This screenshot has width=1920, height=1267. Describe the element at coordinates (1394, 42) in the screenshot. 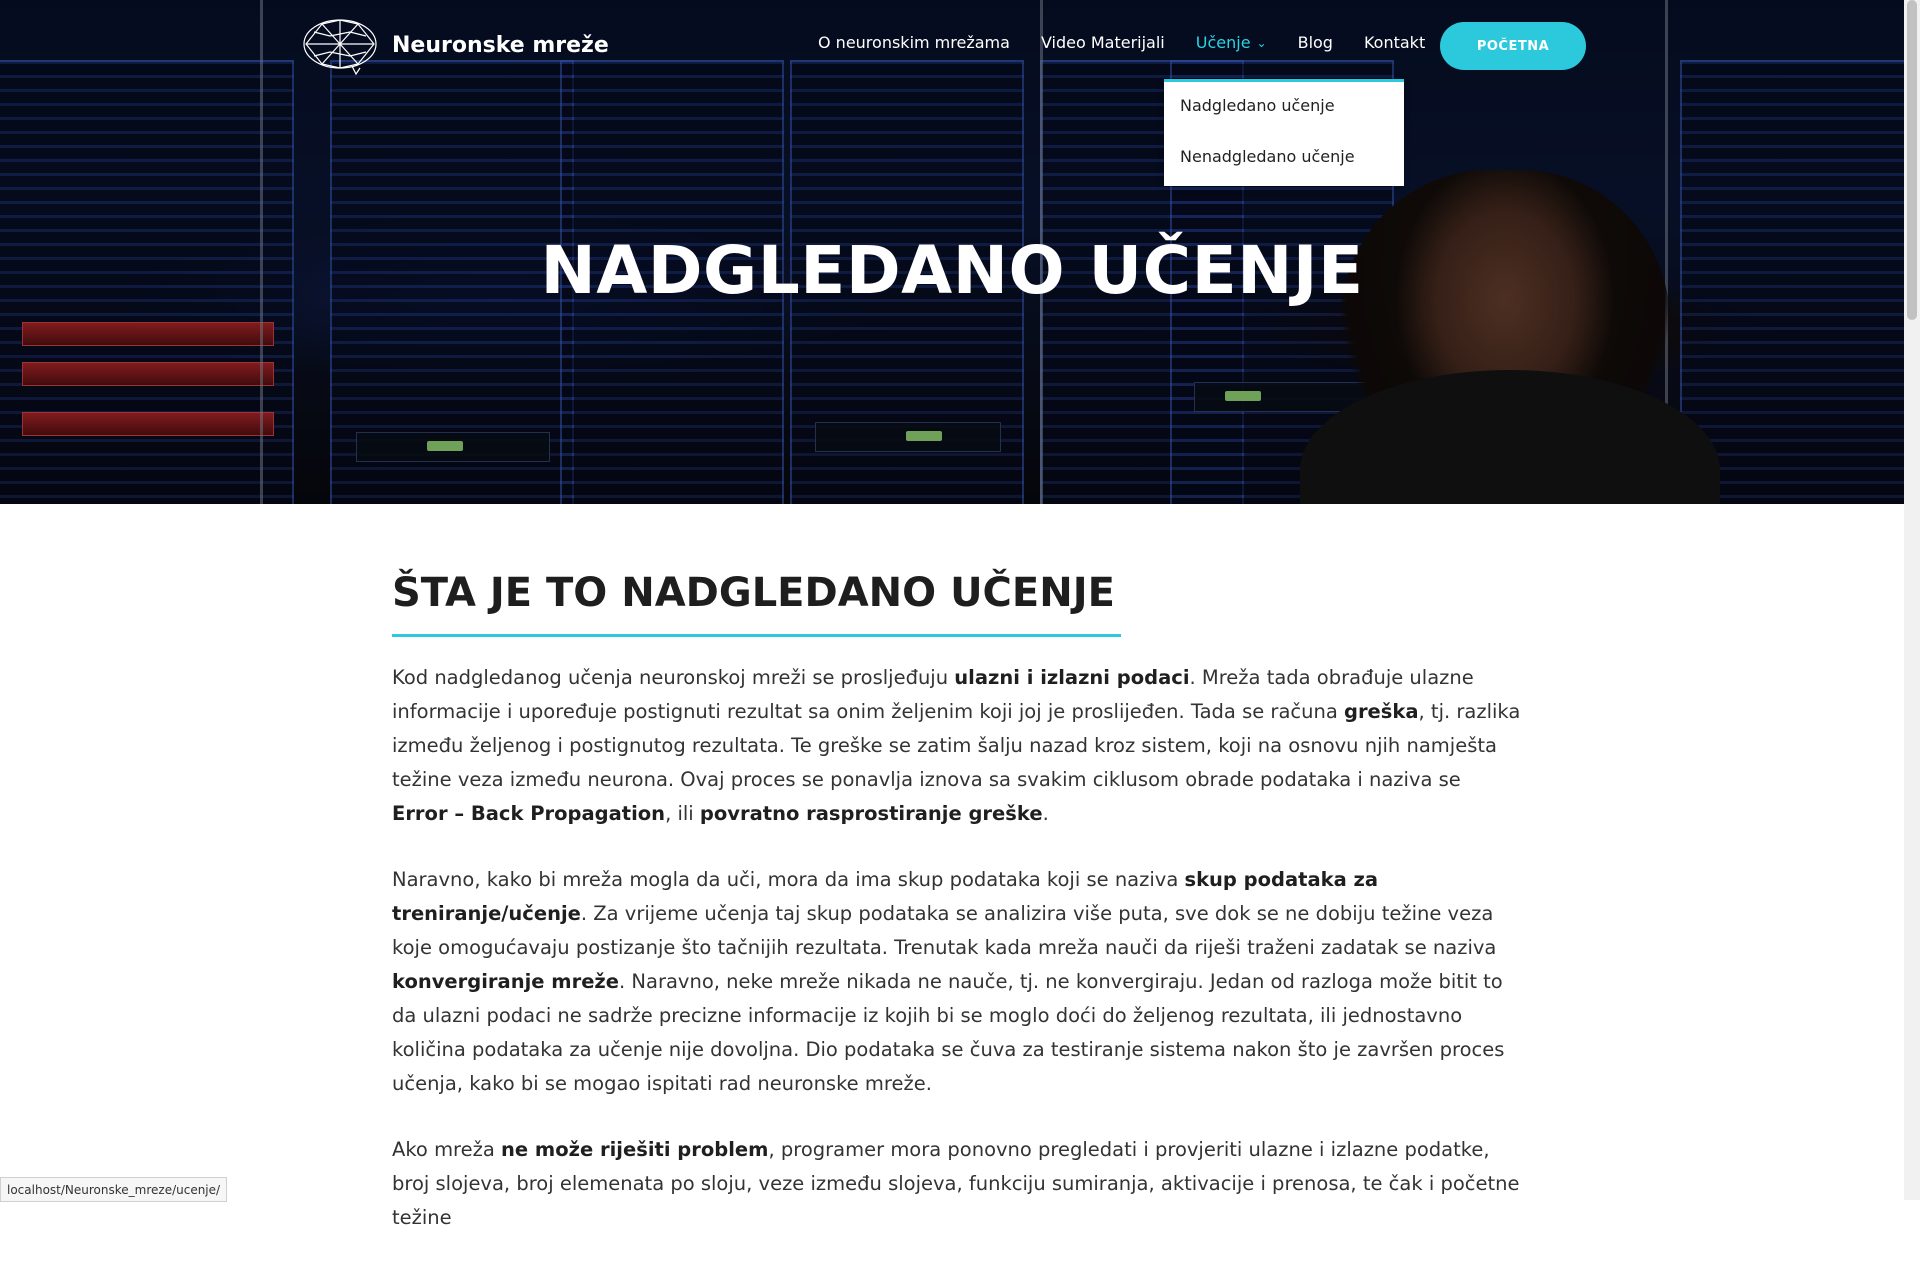

I see `nav-kontakt: Kontakt` at that location.